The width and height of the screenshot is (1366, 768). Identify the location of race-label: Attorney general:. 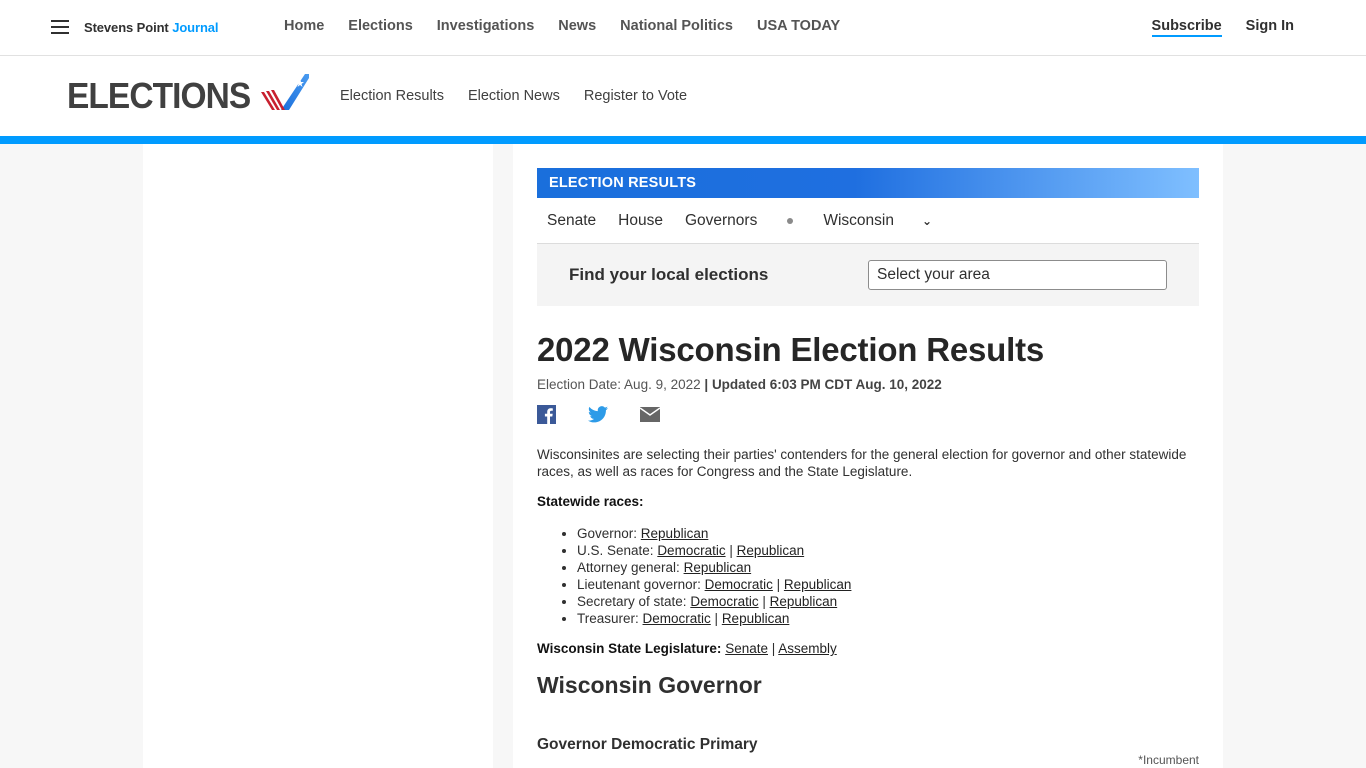
(628, 567).